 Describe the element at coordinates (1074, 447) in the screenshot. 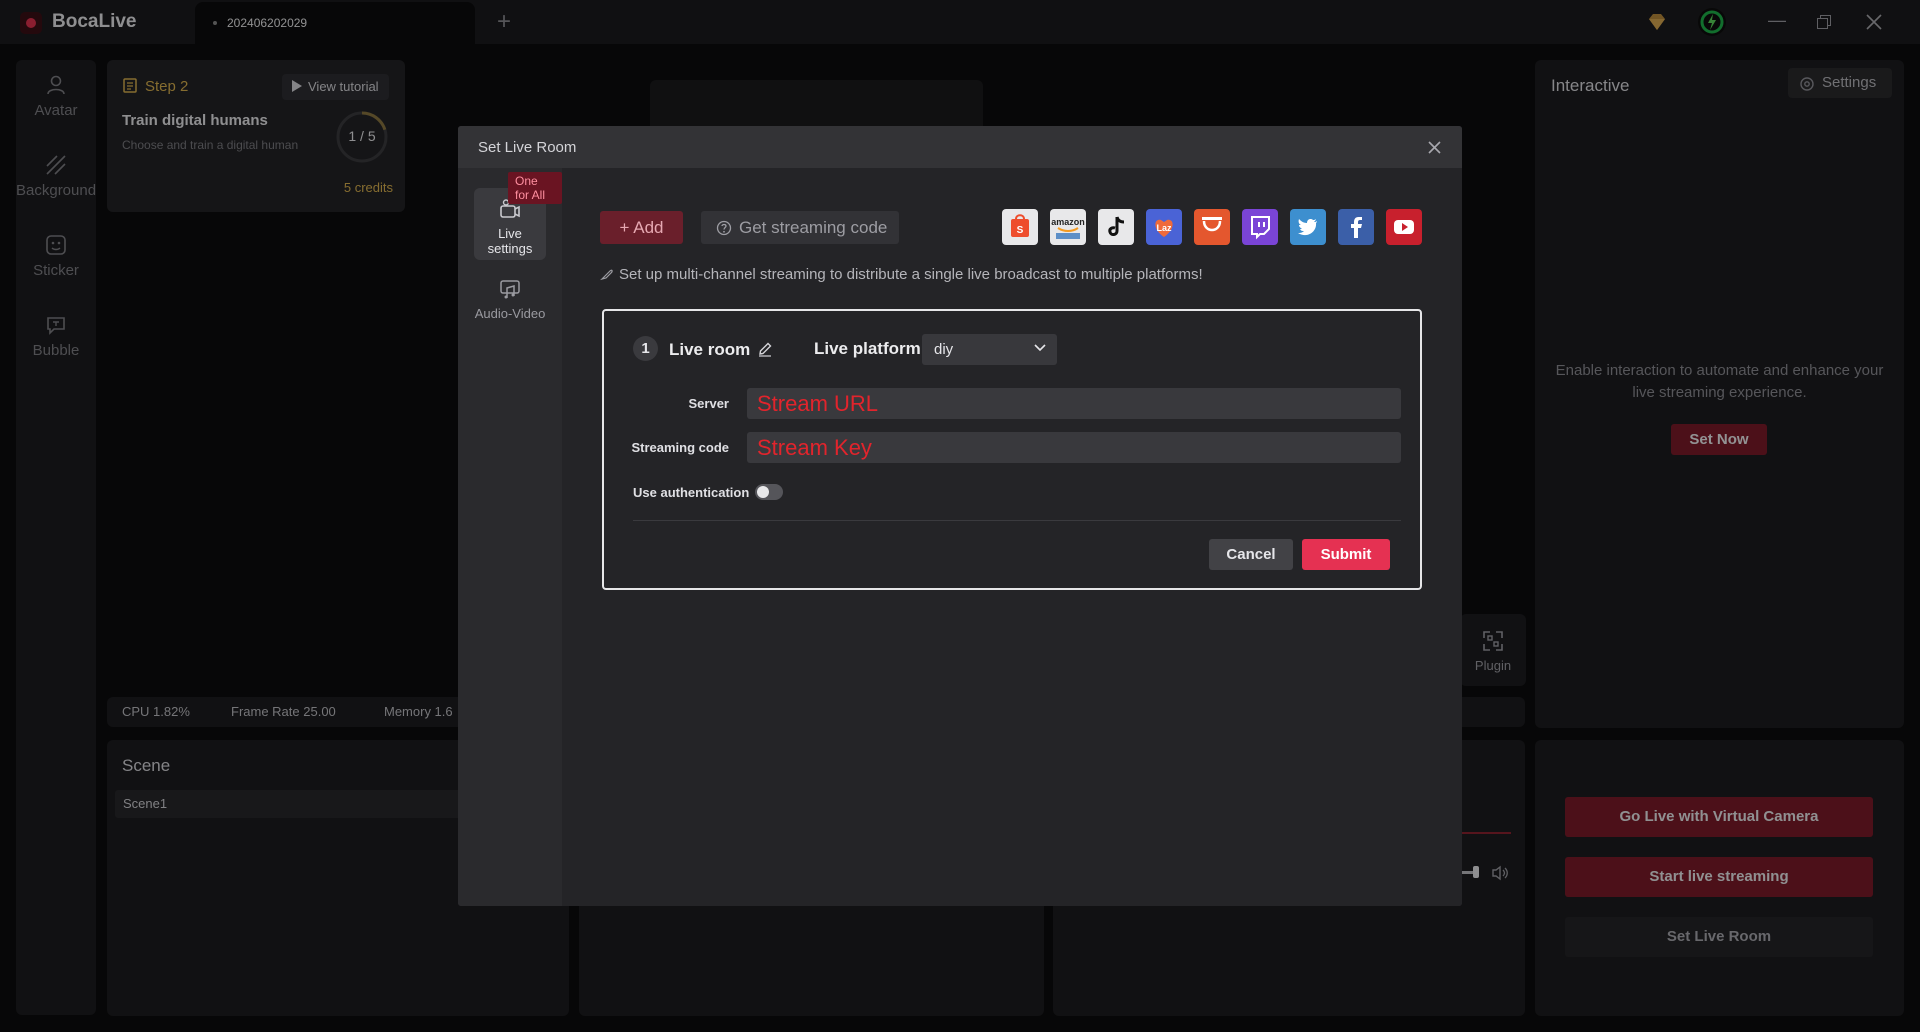

I see `streaming-code-input: Stream Key` at that location.